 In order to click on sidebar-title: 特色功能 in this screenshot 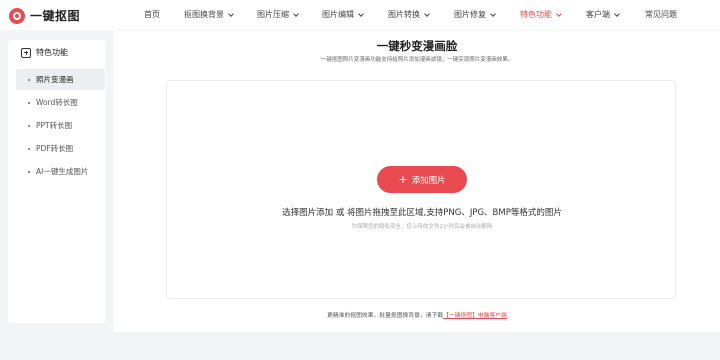, I will do `click(52, 52)`.